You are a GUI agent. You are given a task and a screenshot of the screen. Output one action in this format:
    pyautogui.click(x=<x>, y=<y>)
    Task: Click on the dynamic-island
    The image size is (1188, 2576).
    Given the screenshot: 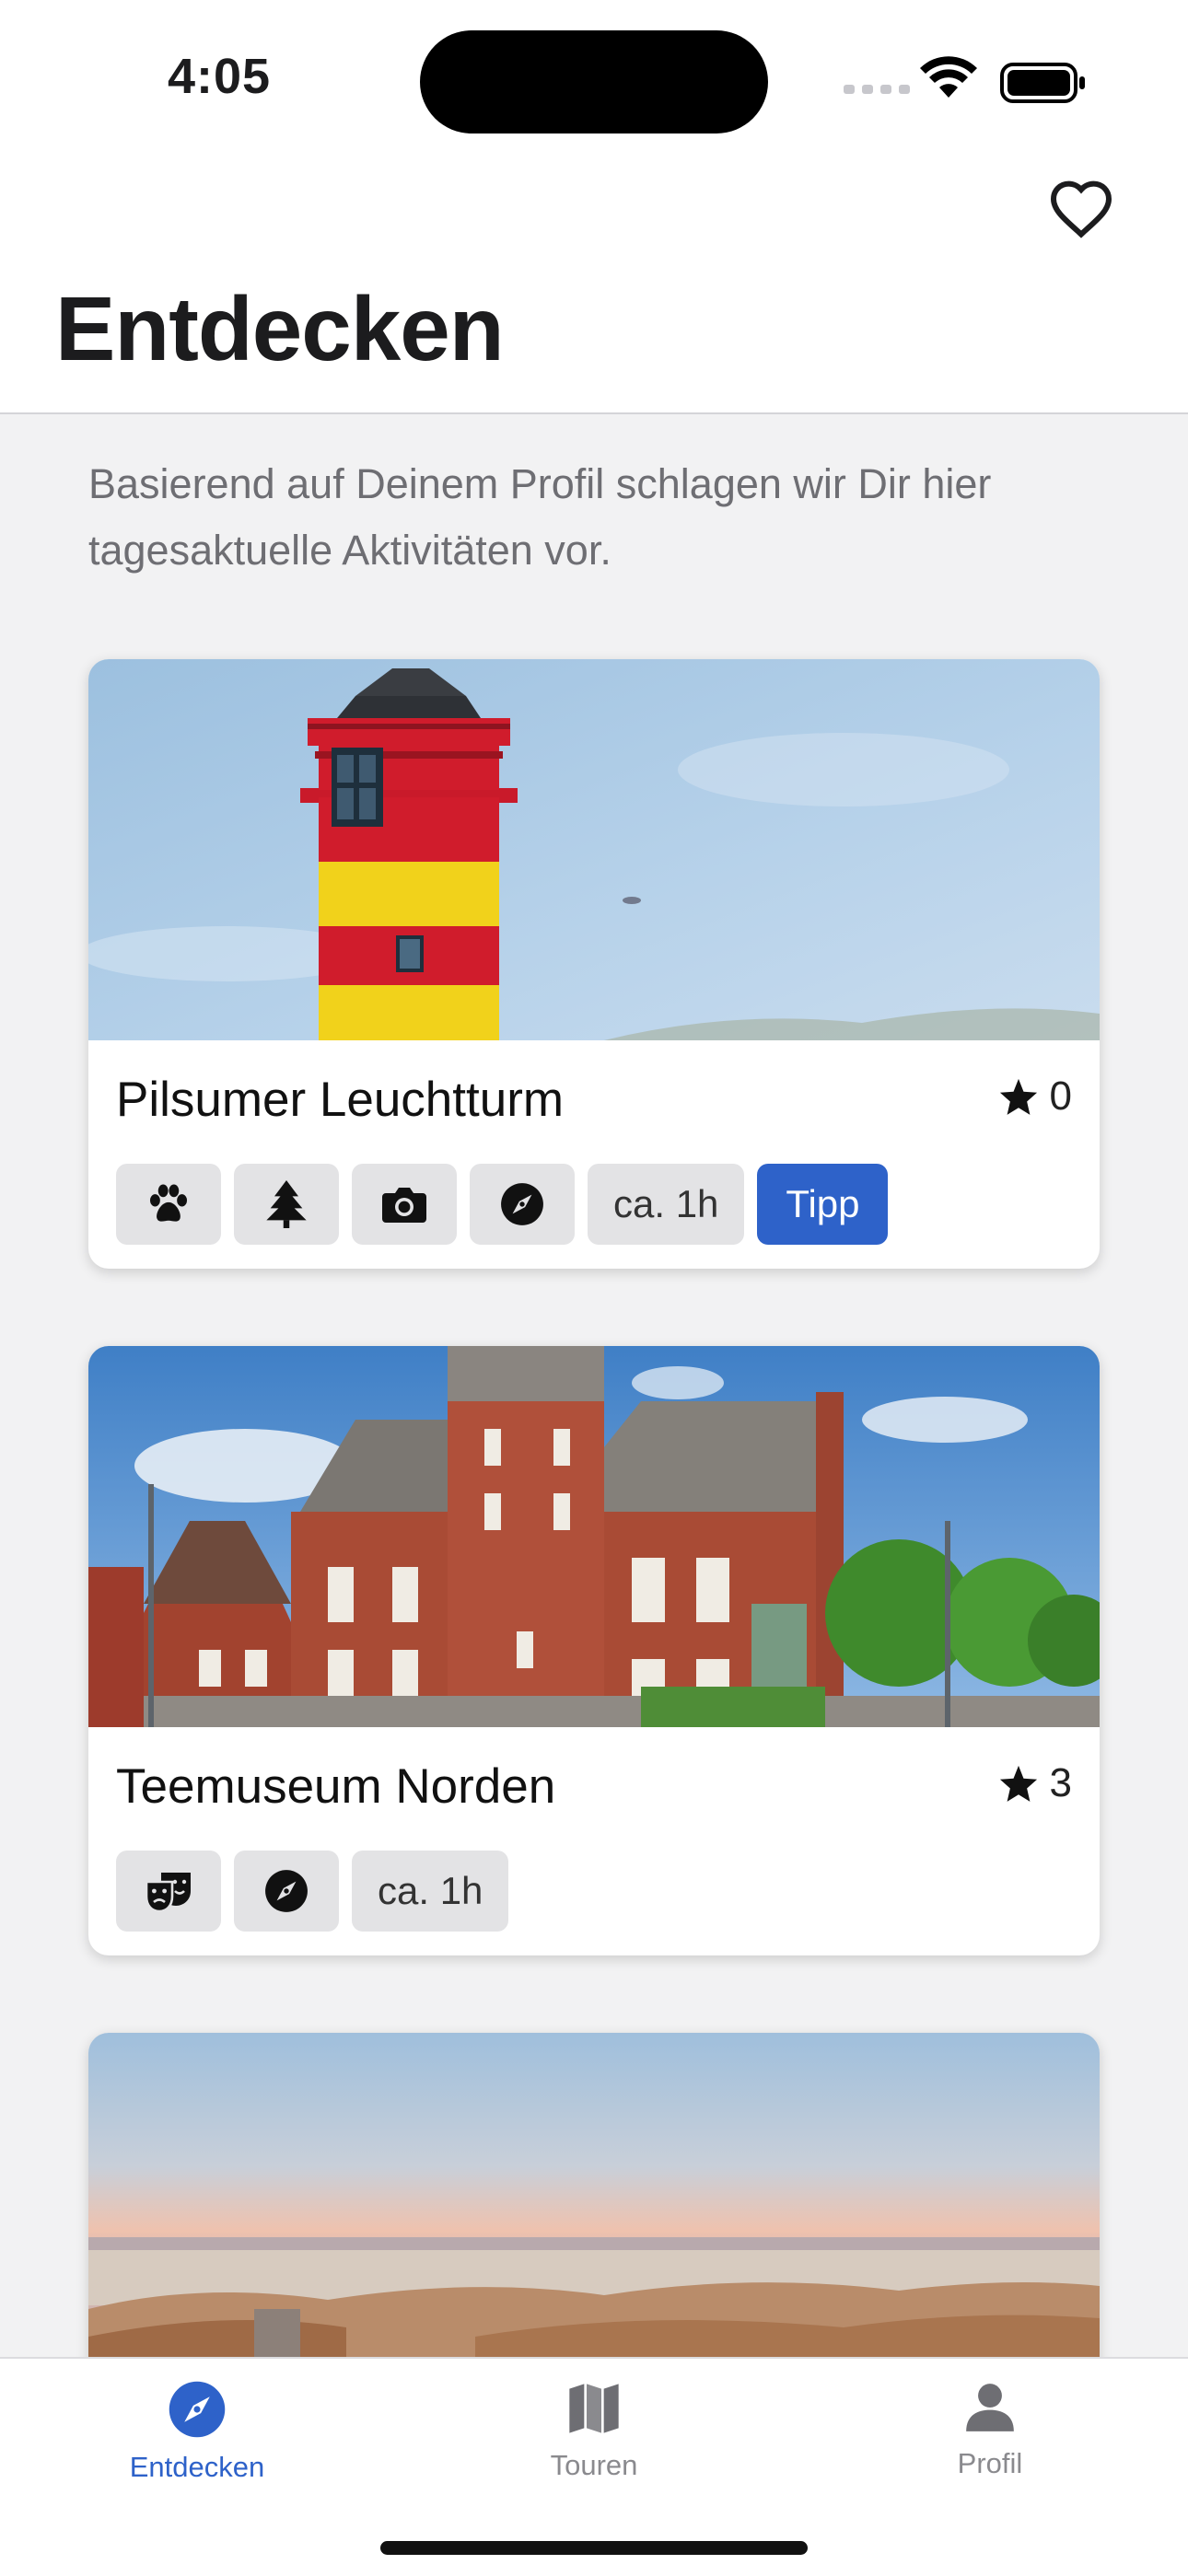 What is the action you would take?
    pyautogui.click(x=594, y=81)
    